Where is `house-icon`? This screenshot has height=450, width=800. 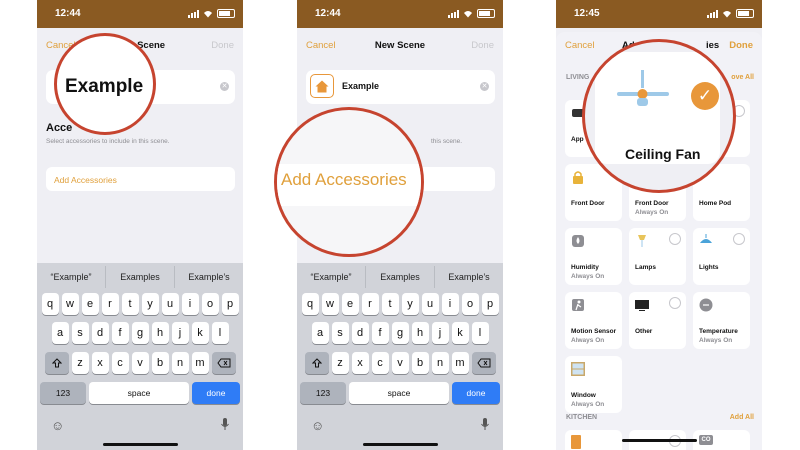 house-icon is located at coordinates (322, 86).